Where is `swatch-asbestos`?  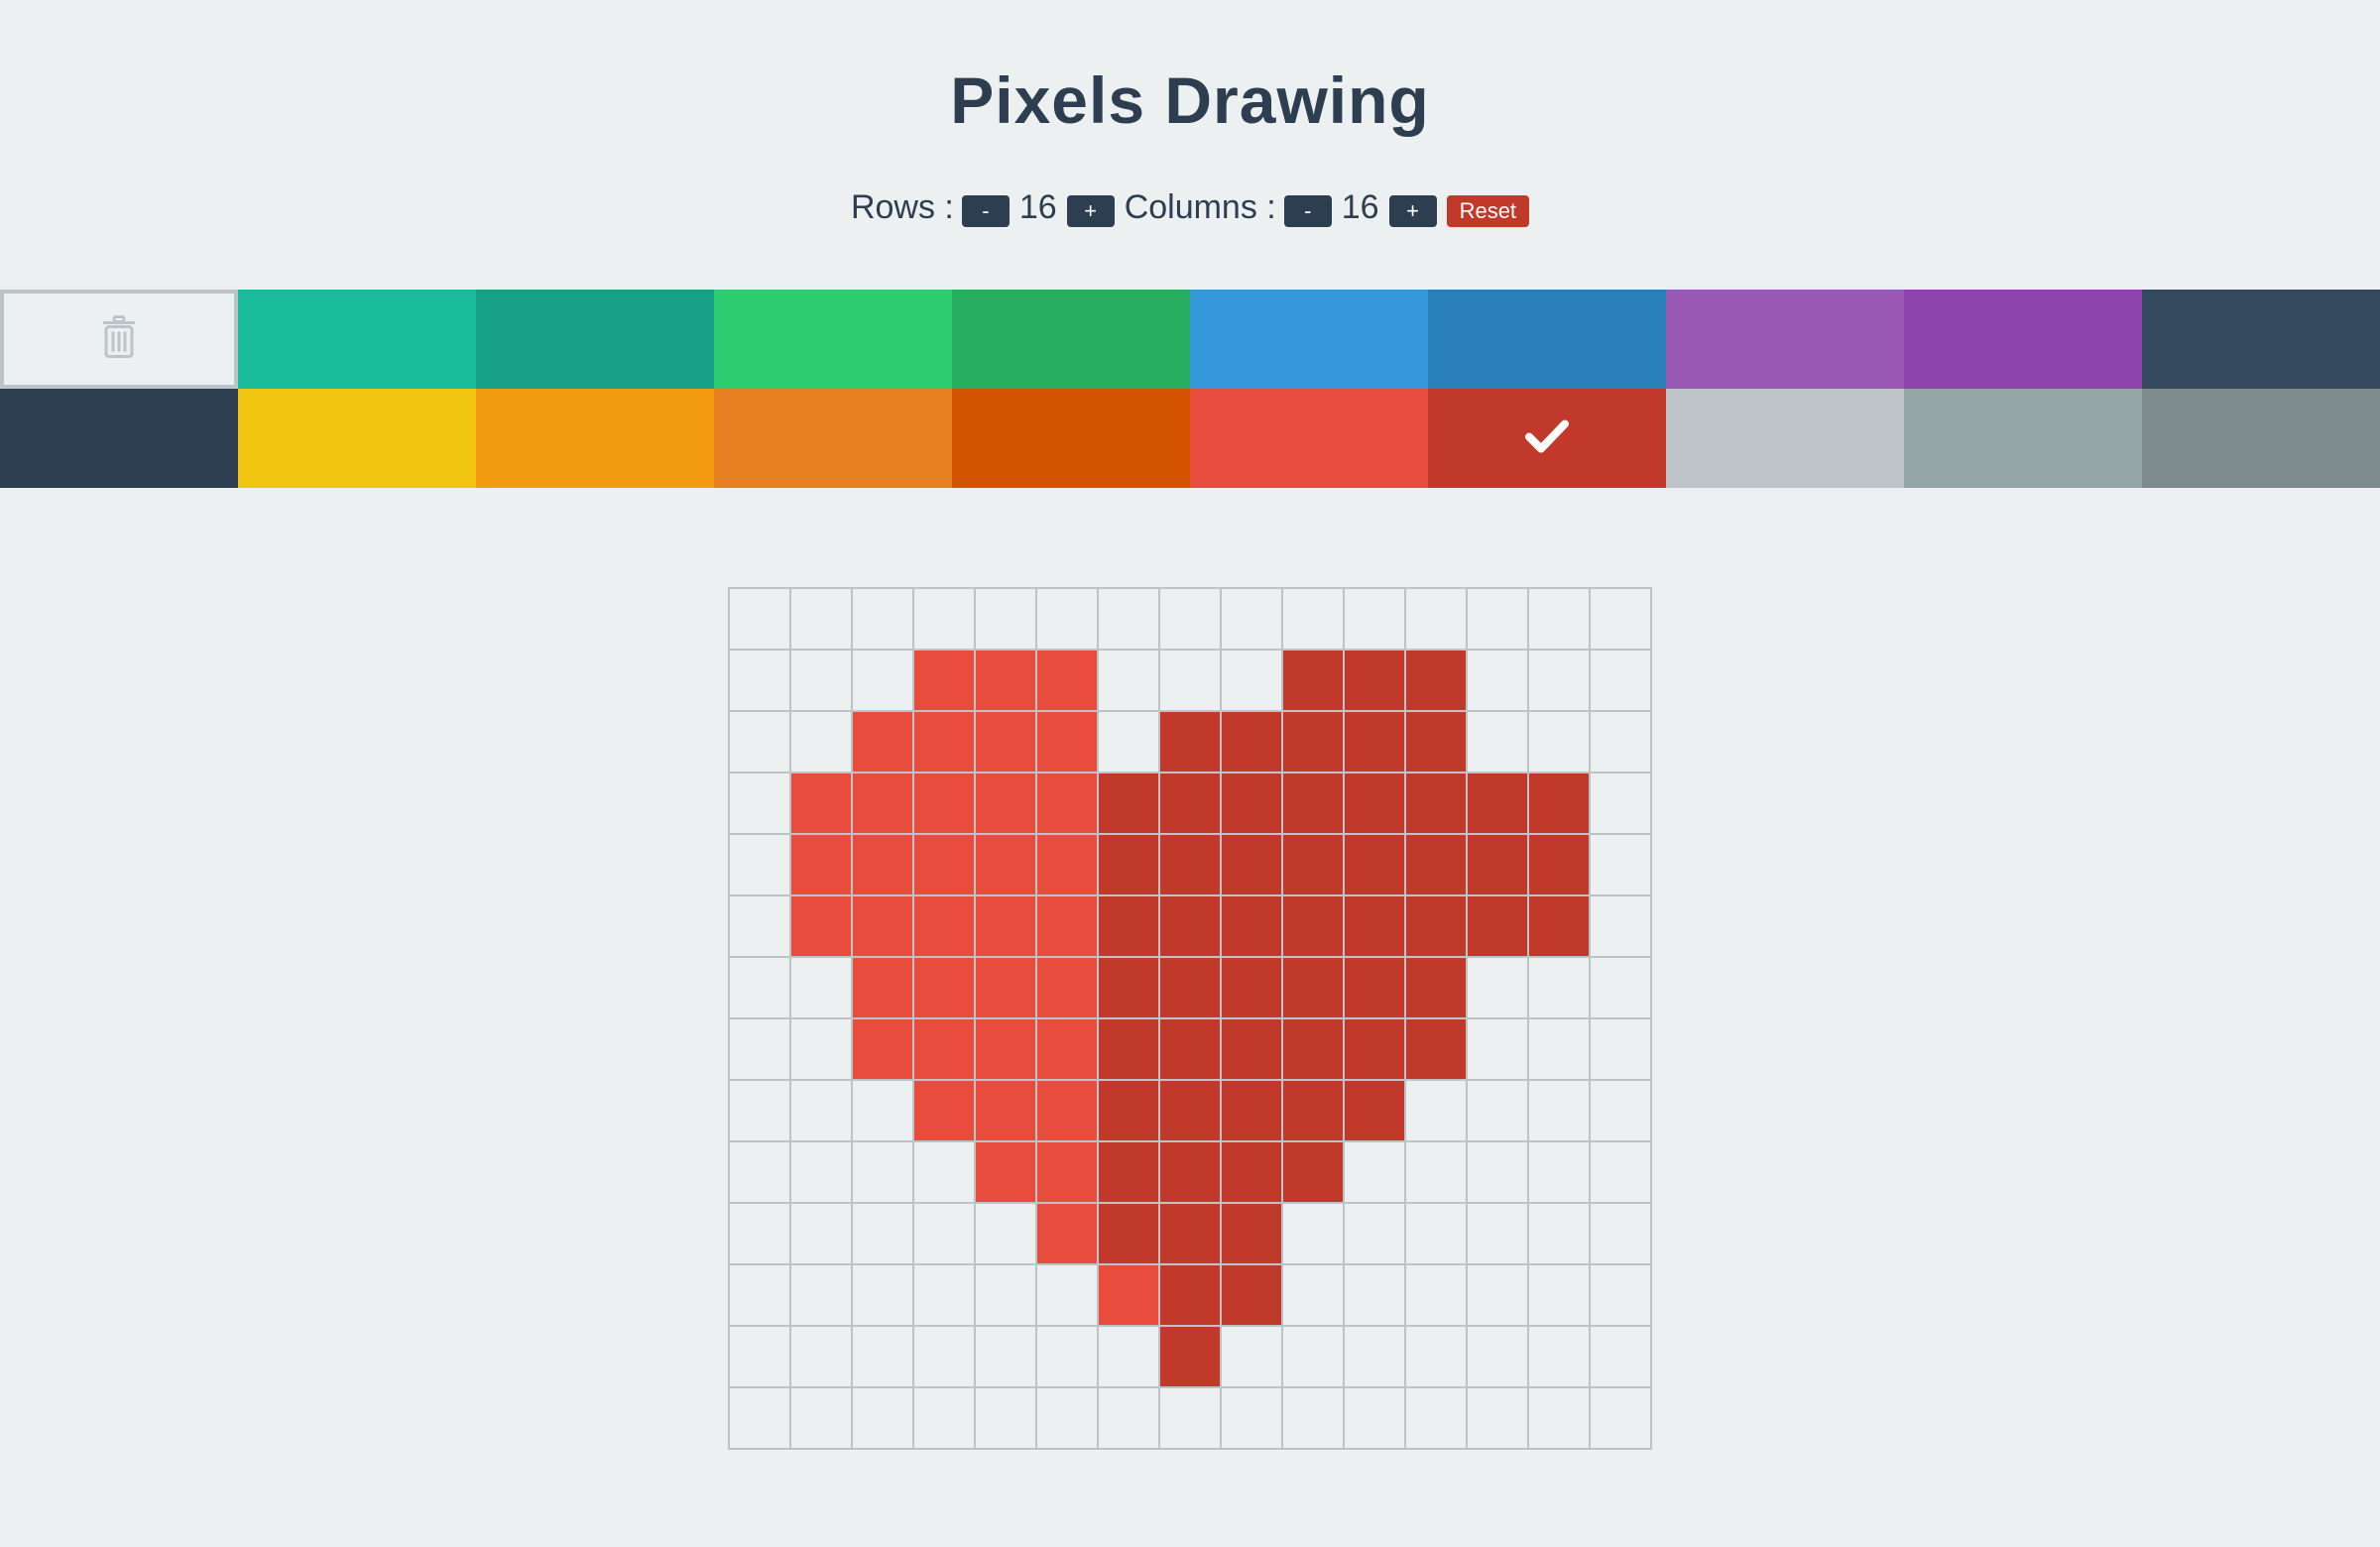 swatch-asbestos is located at coordinates (2261, 438).